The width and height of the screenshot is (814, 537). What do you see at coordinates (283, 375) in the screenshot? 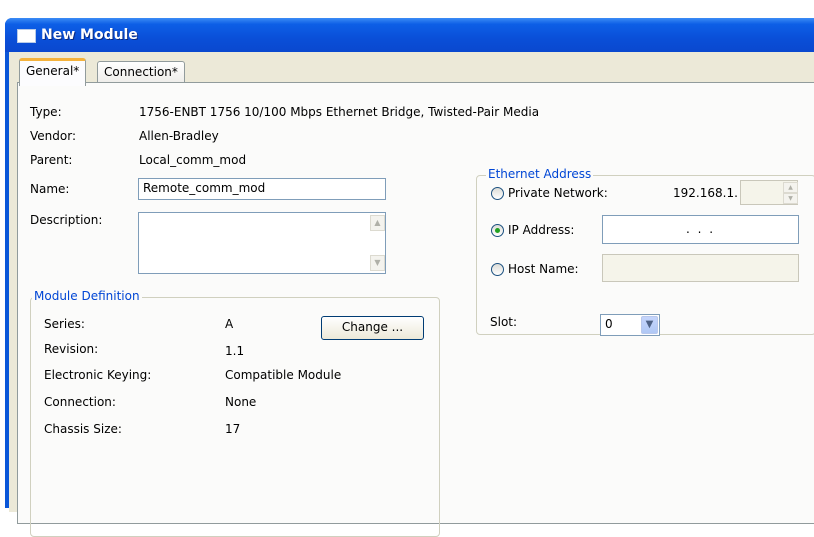
I see `electronic-keying-value: Compatible Module` at bounding box center [283, 375].